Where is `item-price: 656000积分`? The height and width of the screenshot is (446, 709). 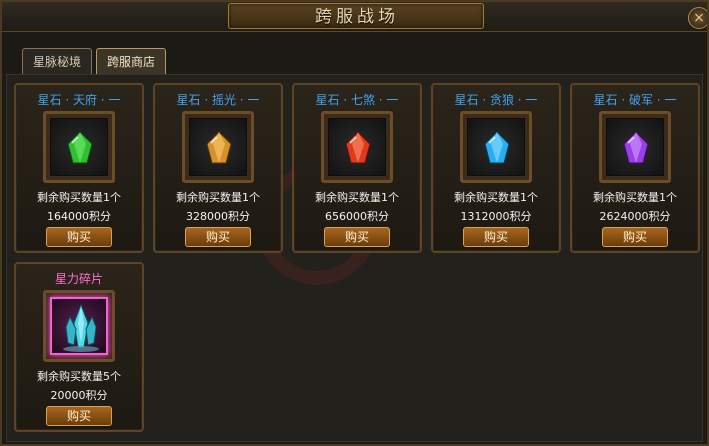 item-price: 656000积分 is located at coordinates (357, 216).